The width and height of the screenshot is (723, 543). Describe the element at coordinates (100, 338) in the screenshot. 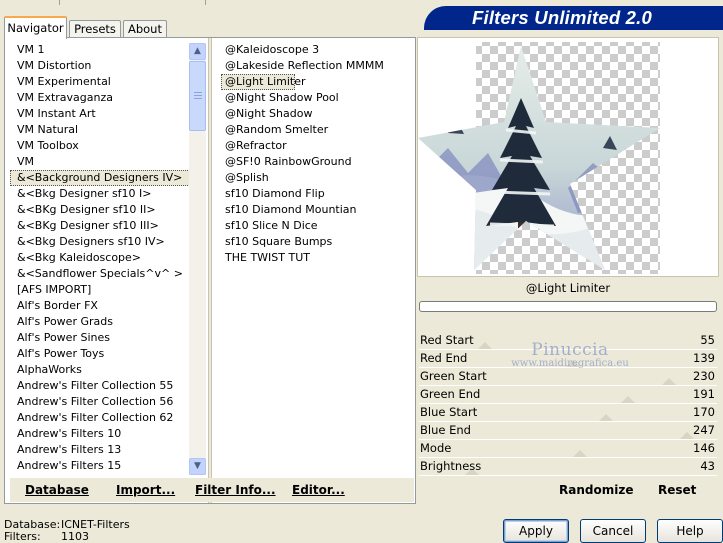

I see `category-item: Alf's Power Sines` at that location.